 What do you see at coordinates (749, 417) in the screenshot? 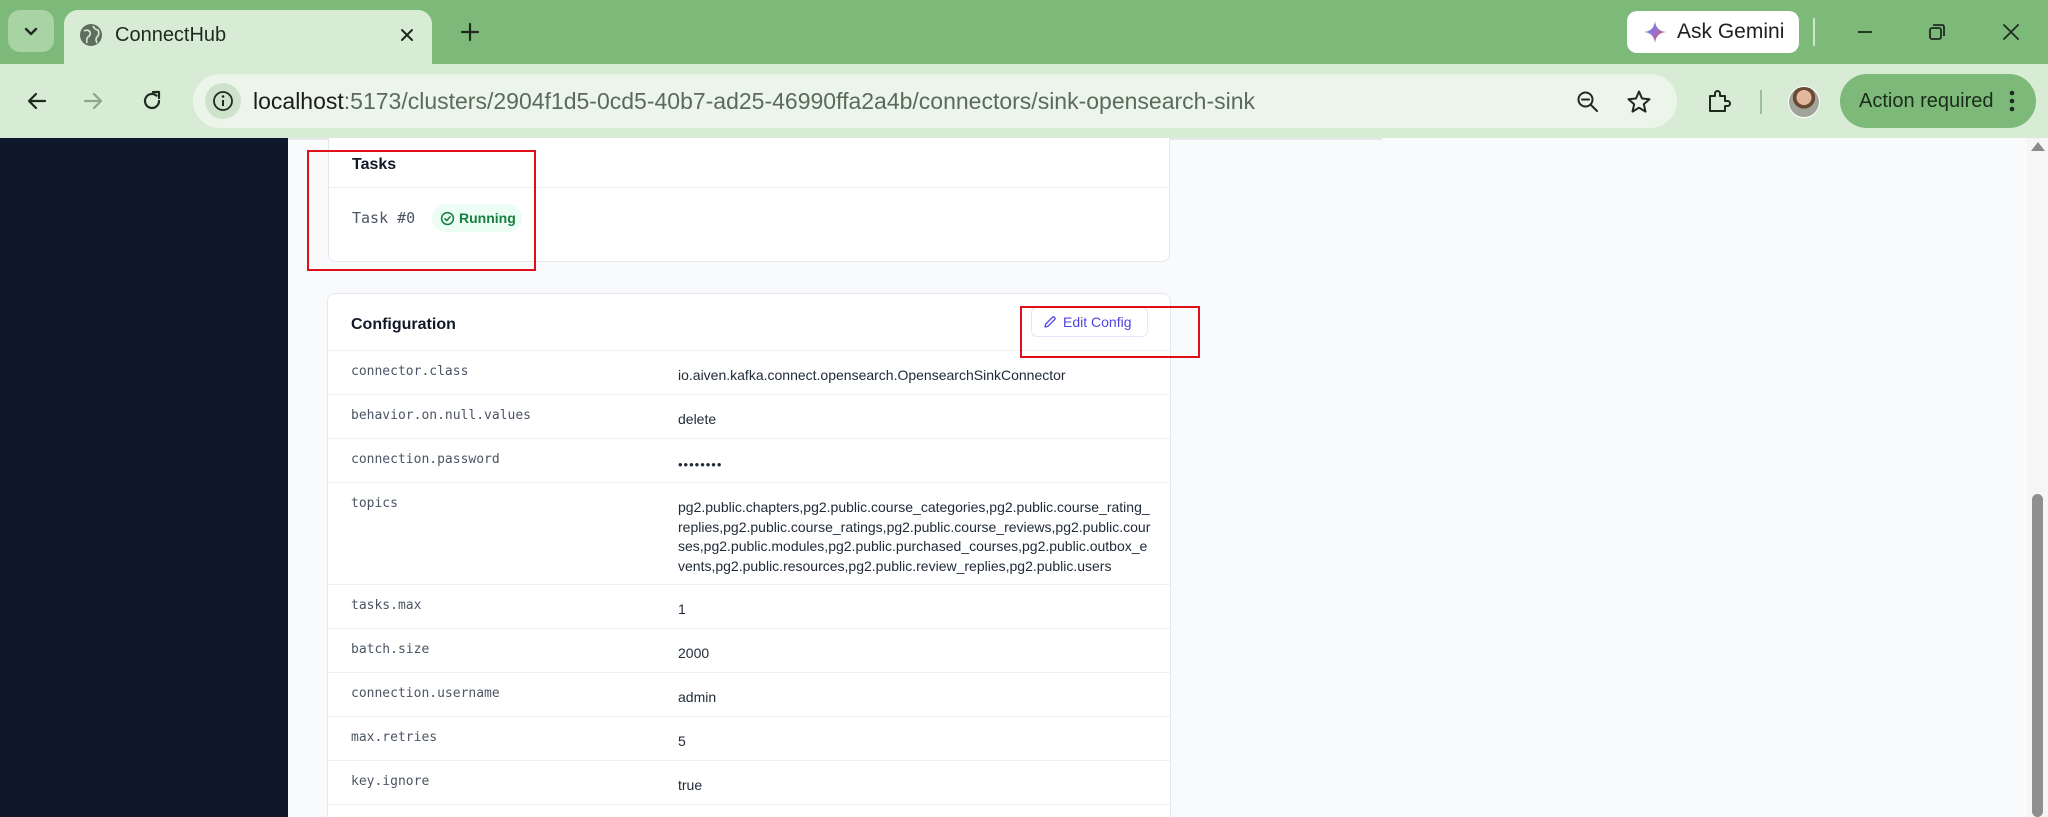
I see `config-row: behavior.on.null.values delete` at bounding box center [749, 417].